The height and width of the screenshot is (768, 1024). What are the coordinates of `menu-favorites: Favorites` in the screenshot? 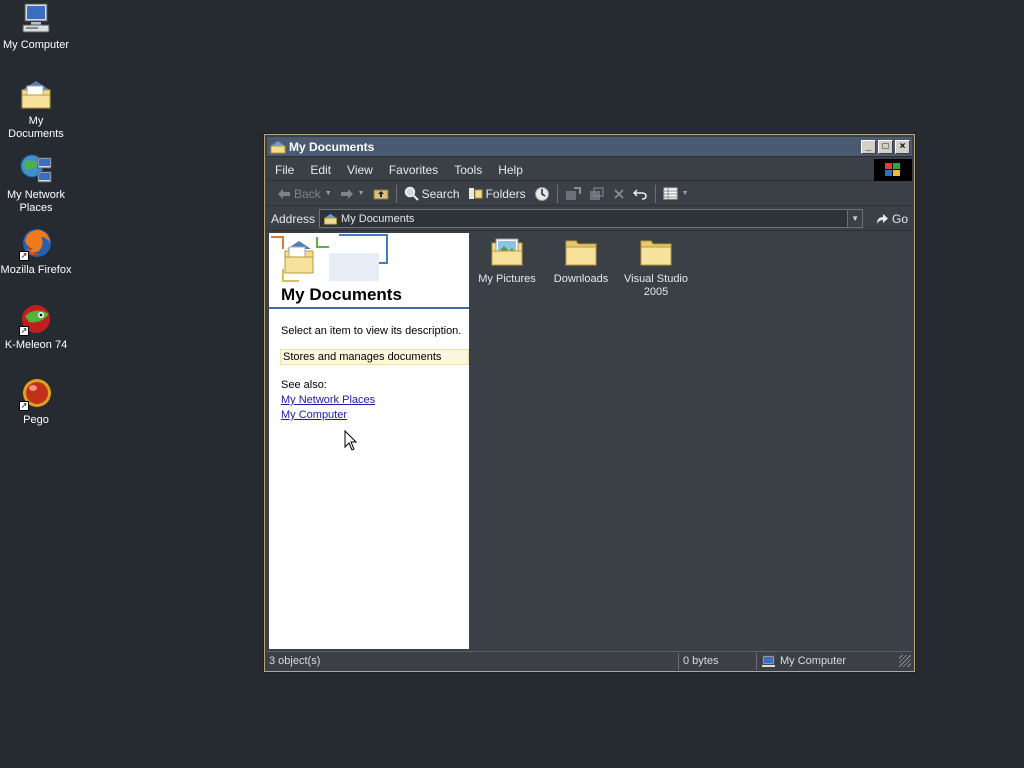 It's located at (413, 170).